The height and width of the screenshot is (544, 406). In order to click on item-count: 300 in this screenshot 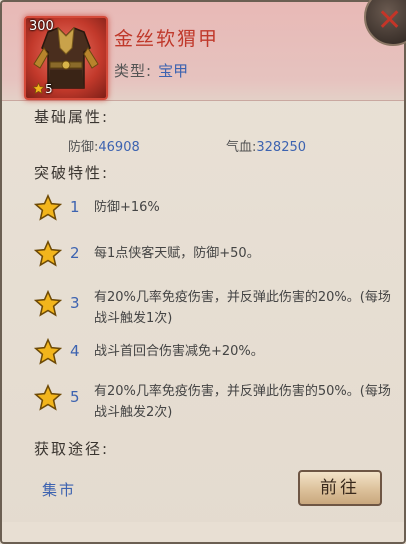, I will do `click(41, 26)`.